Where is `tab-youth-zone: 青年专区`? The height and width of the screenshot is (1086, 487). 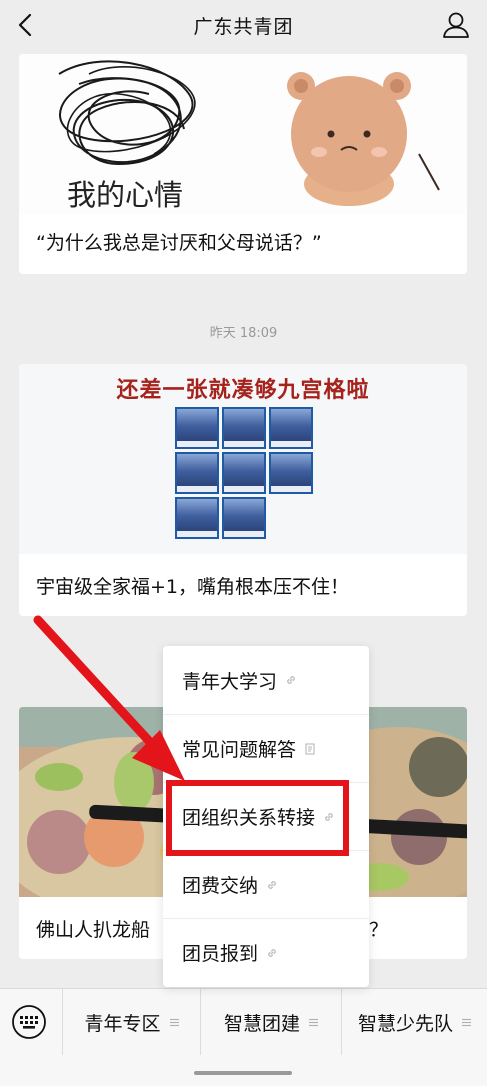 tab-youth-zone: 青年专区 is located at coordinates (131, 1022).